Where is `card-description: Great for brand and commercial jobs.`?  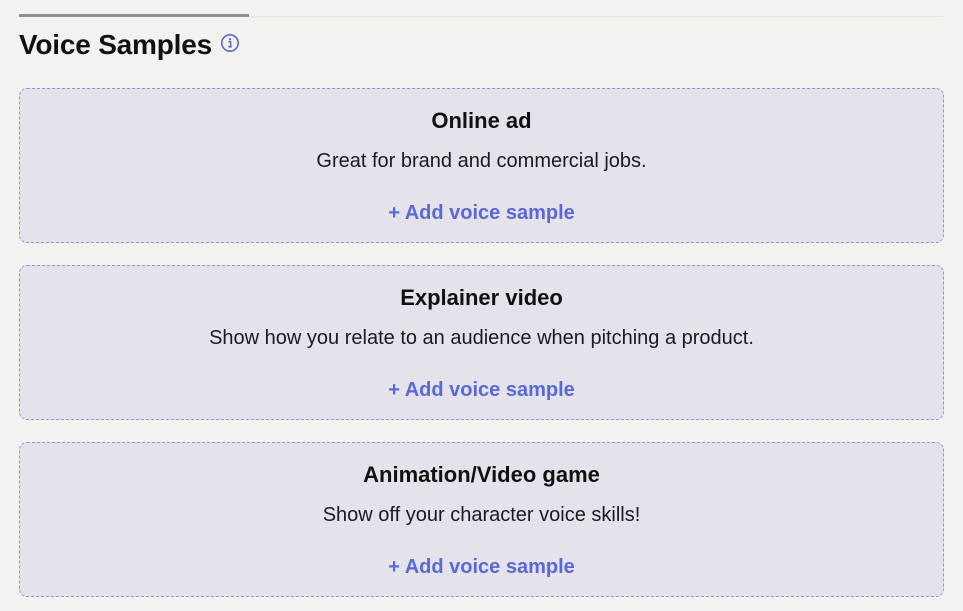 card-description: Great for brand and commercial jobs. is located at coordinates (481, 161).